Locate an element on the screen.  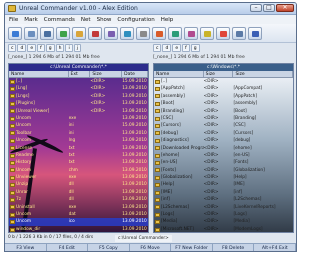
right-file-row: [Globalization] <DIR> [Help] is located at coordinates (223, 177).